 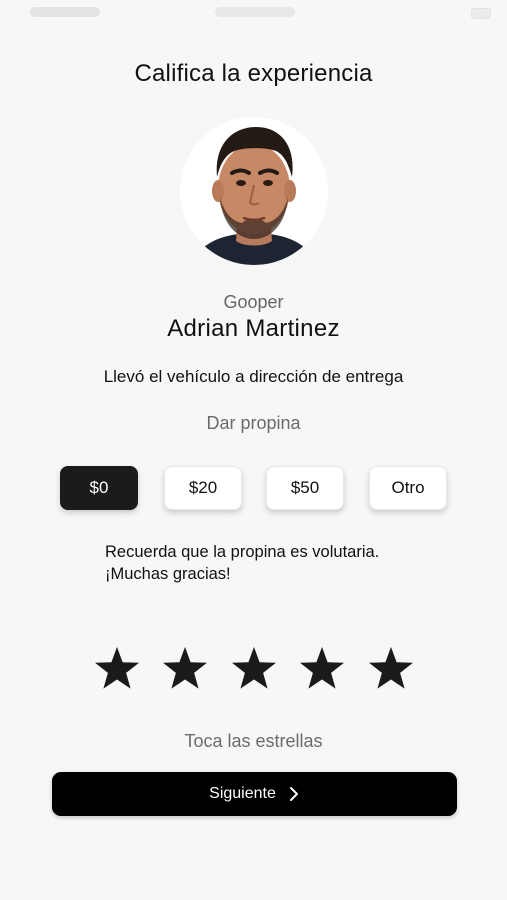 I want to click on tip-option-other: Otro, so click(x=408, y=488).